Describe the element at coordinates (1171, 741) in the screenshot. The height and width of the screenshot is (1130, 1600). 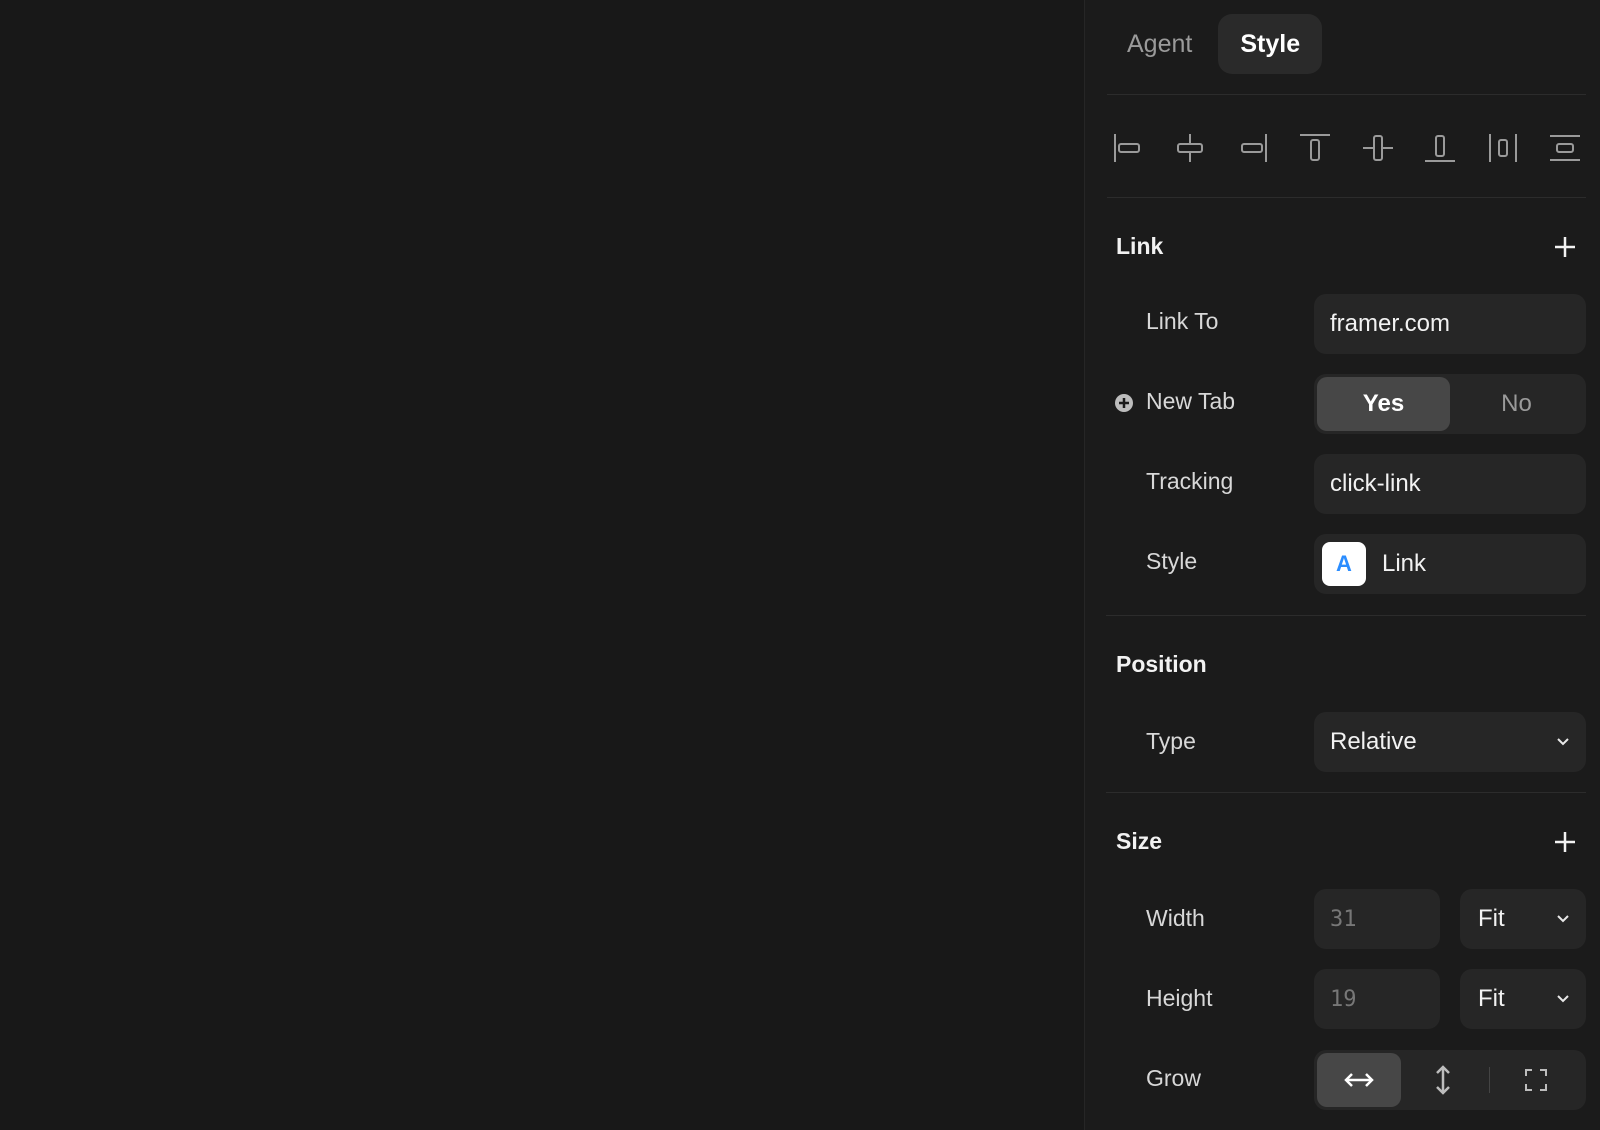
I see `position-type-label: Type` at that location.